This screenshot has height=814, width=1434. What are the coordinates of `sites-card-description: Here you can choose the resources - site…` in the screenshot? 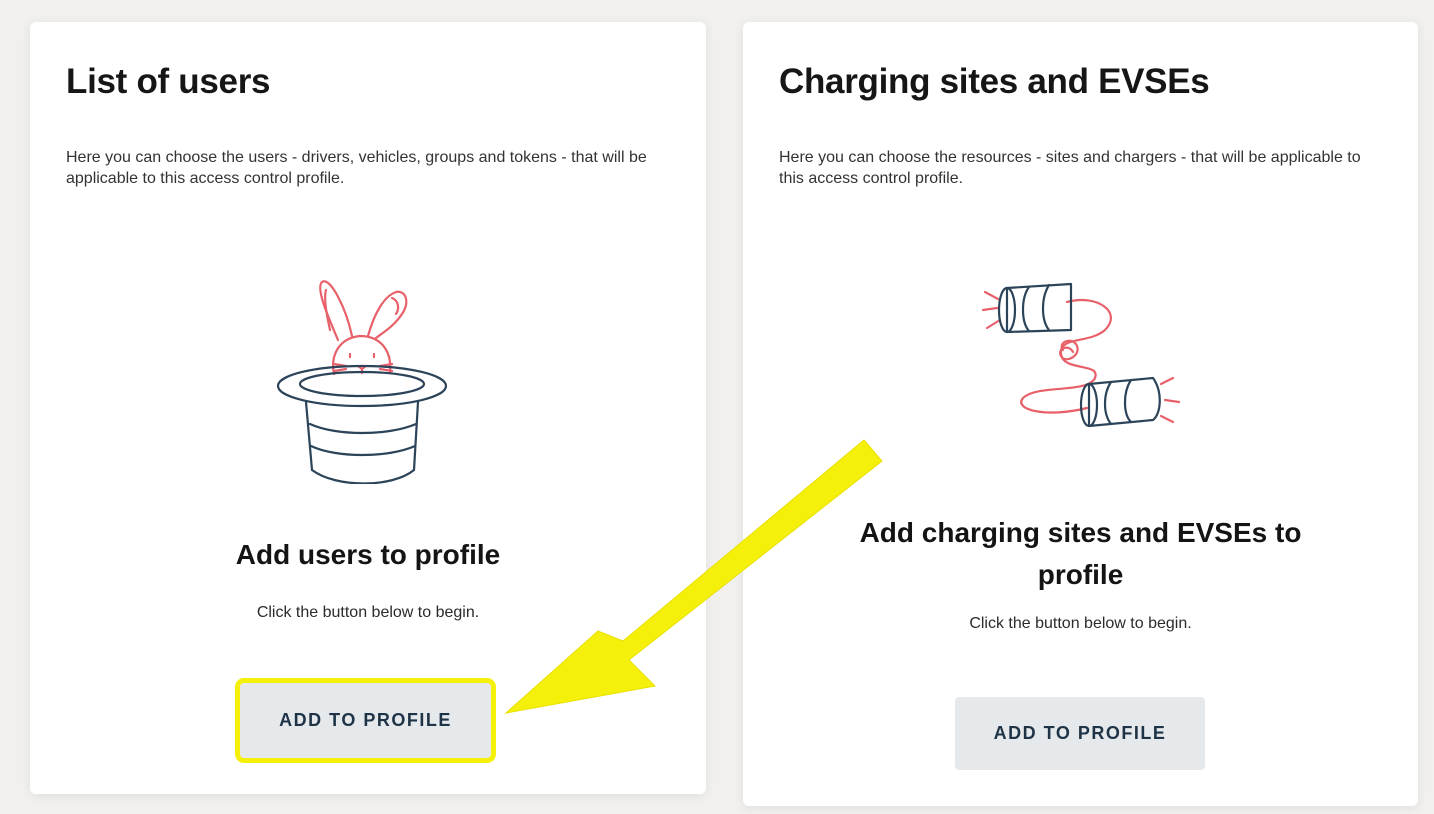 It's located at (1070, 168).